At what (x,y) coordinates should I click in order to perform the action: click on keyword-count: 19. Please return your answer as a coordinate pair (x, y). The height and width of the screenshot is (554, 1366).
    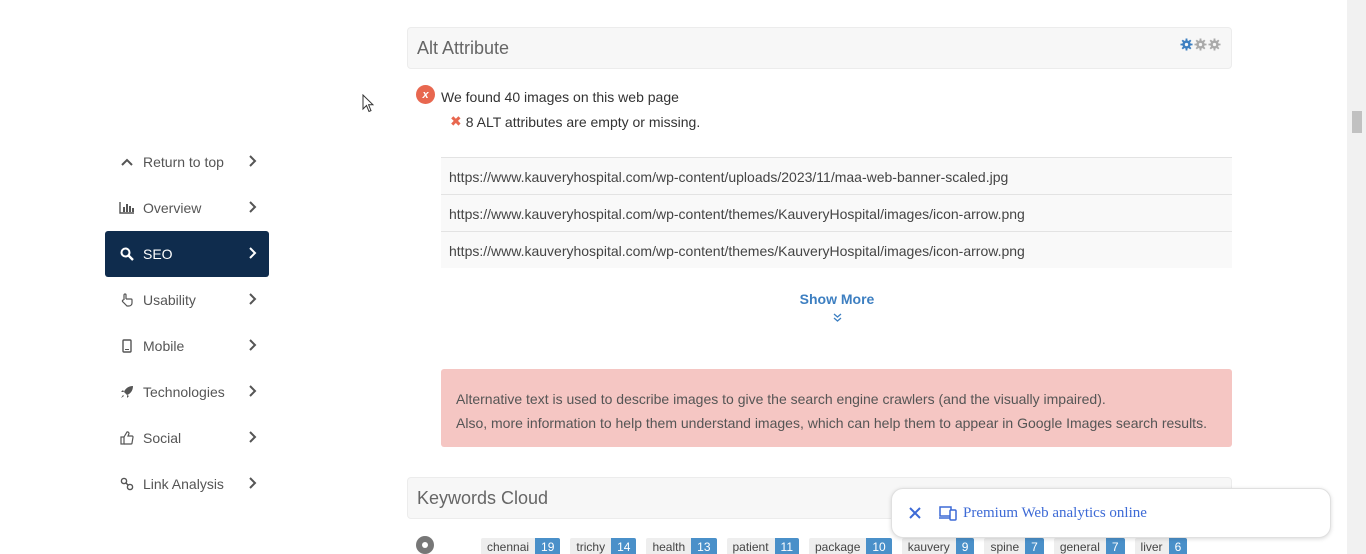
    Looking at the image, I should click on (548, 546).